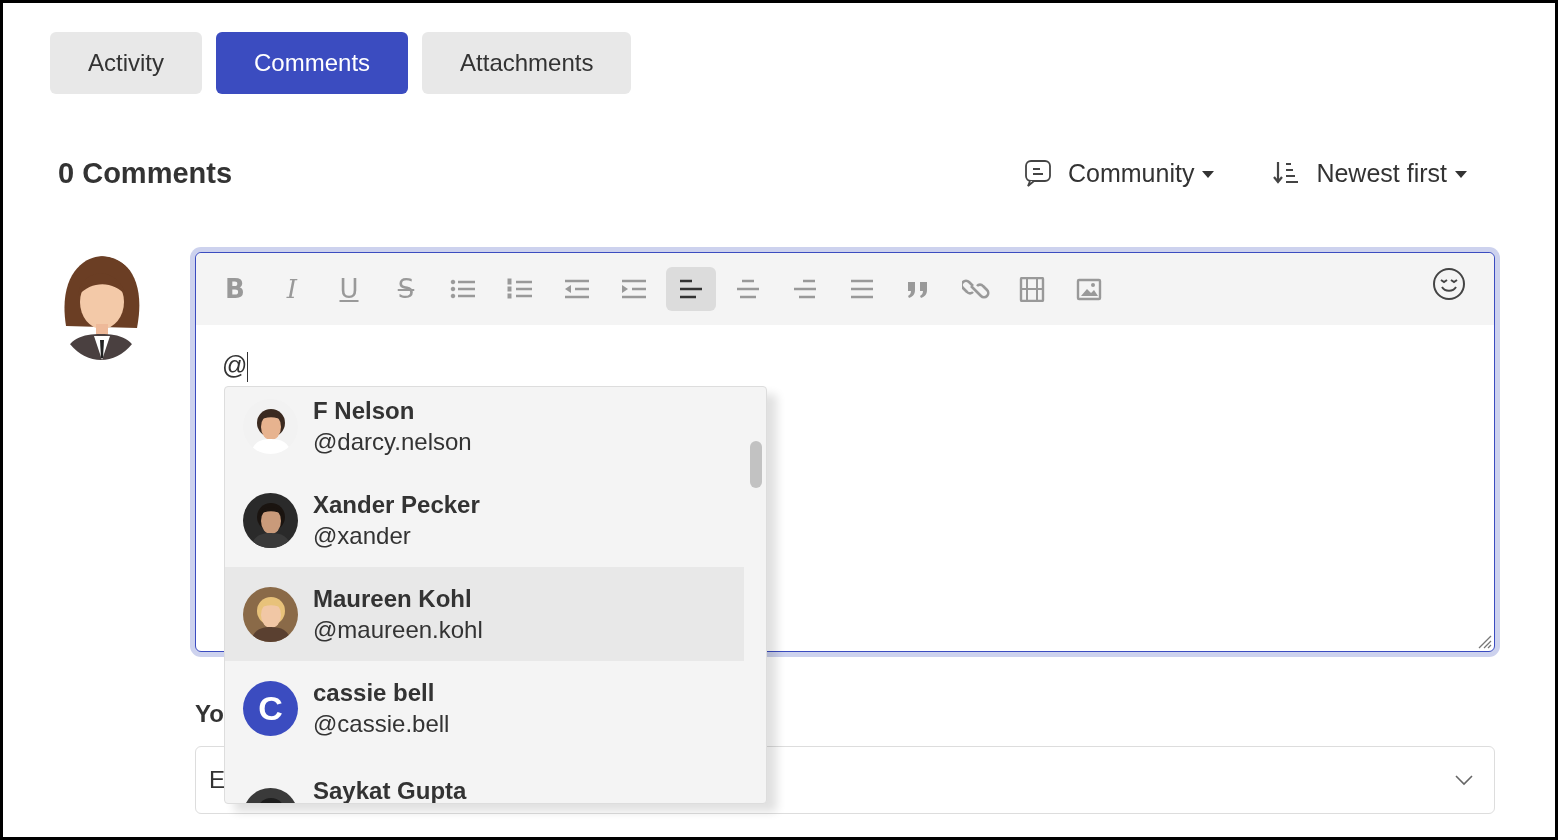 The image size is (1558, 840). I want to click on tab: Comments, so click(312, 63).